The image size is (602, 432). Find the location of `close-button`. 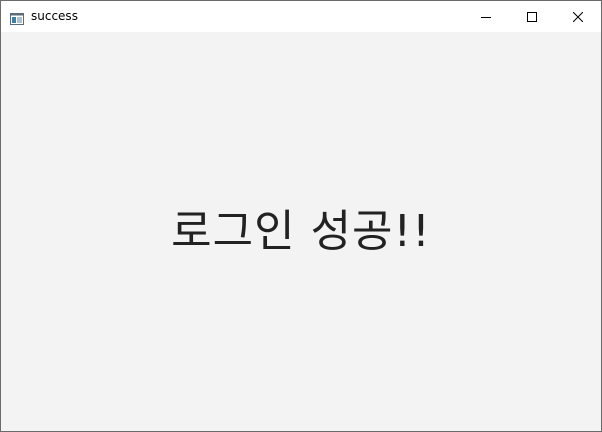

close-button is located at coordinates (578, 16).